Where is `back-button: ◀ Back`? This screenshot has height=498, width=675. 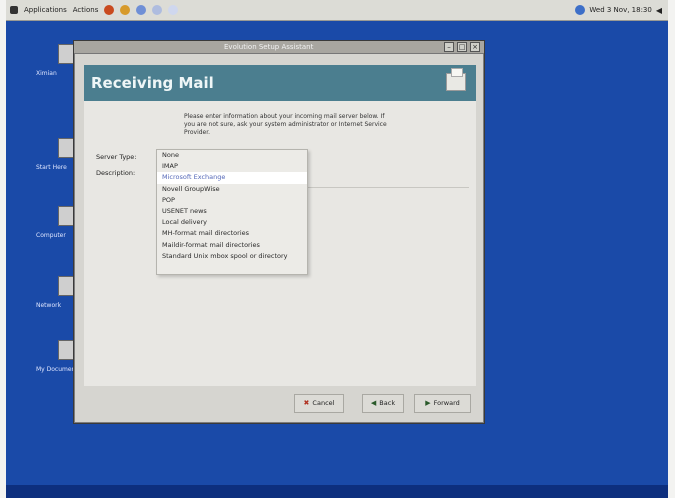
back-button: ◀ Back is located at coordinates (383, 403).